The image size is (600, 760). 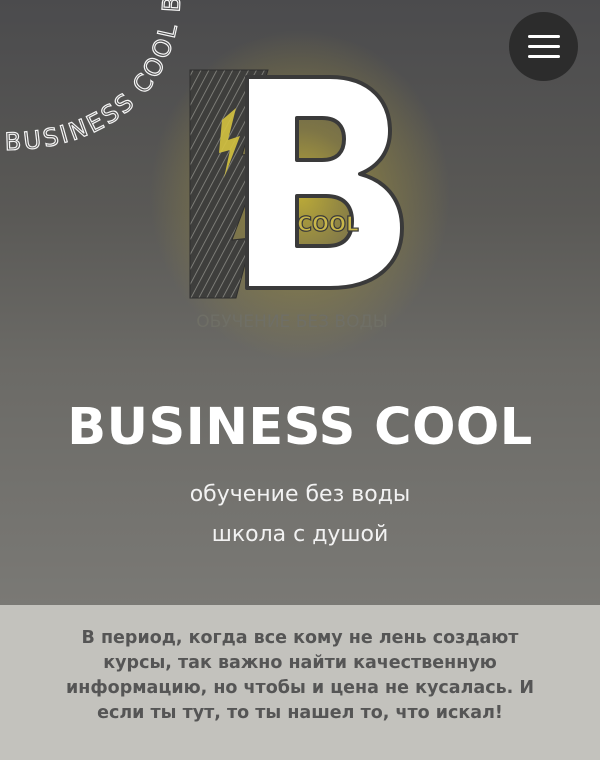 I want to click on logo-arc-text: BUSINESS COOL BUSINESS, so click(x=93, y=78).